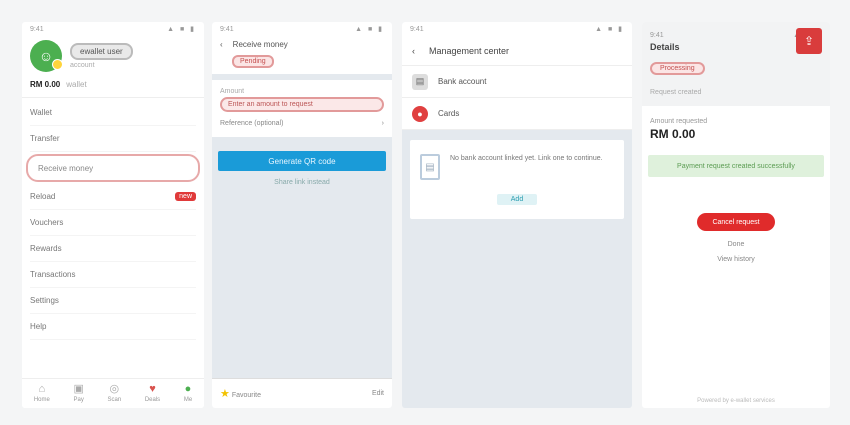 The image size is (850, 425). I want to click on list-item-cards: ● Cards, so click(517, 114).